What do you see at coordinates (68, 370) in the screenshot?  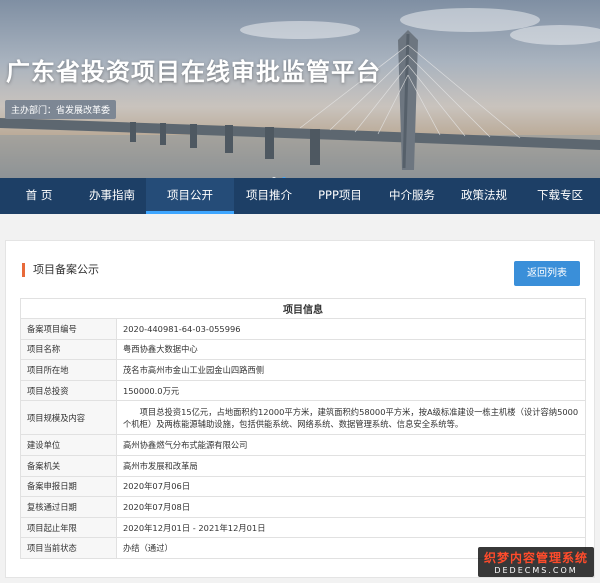 I see `row-label: 项目所在地` at bounding box center [68, 370].